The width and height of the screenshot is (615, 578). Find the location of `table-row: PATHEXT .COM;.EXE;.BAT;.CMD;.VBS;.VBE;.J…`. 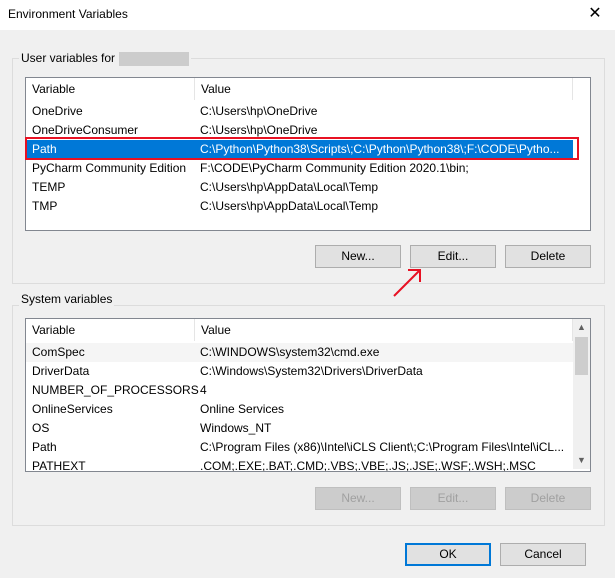

table-row: PATHEXT .COM;.EXE;.BAT;.CMD;.VBS;.VBE;.J… is located at coordinates (299, 464).